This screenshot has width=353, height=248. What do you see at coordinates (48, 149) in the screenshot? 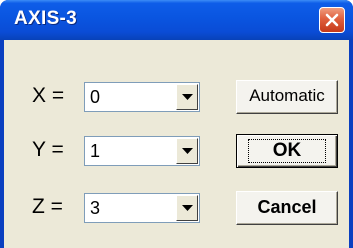
I see `y-axis-label: Y =` at bounding box center [48, 149].